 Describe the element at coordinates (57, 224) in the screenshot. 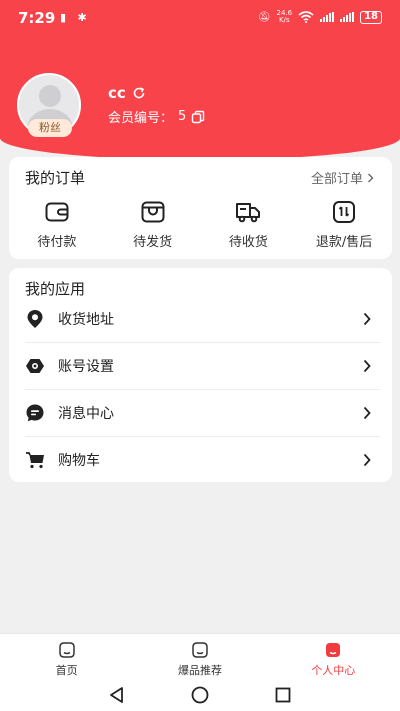

I see `order-item-pending-payment: 待付款` at that location.